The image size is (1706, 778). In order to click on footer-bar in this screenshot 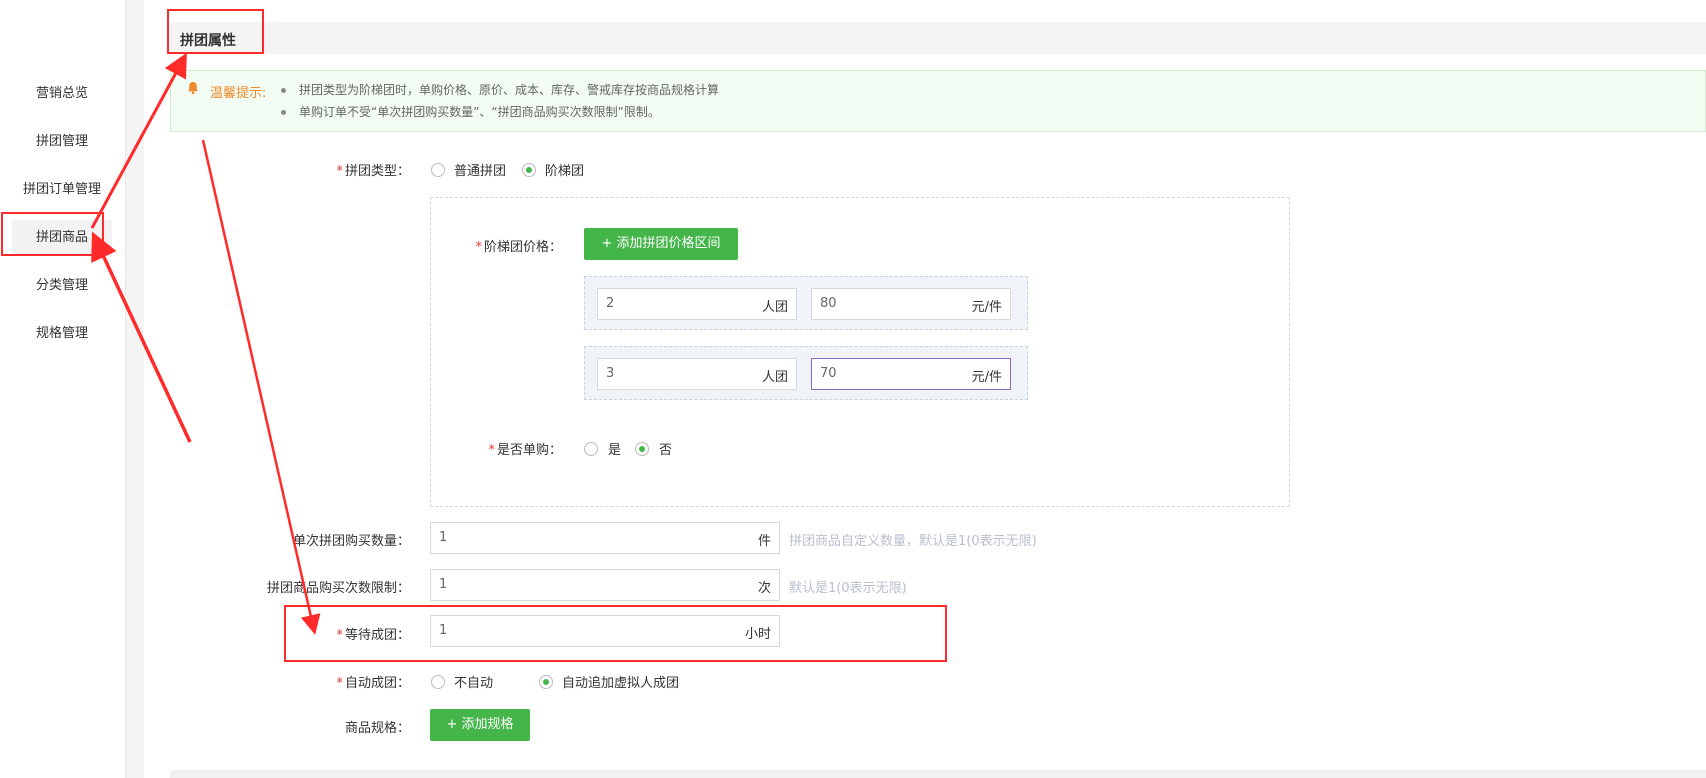, I will do `click(938, 774)`.